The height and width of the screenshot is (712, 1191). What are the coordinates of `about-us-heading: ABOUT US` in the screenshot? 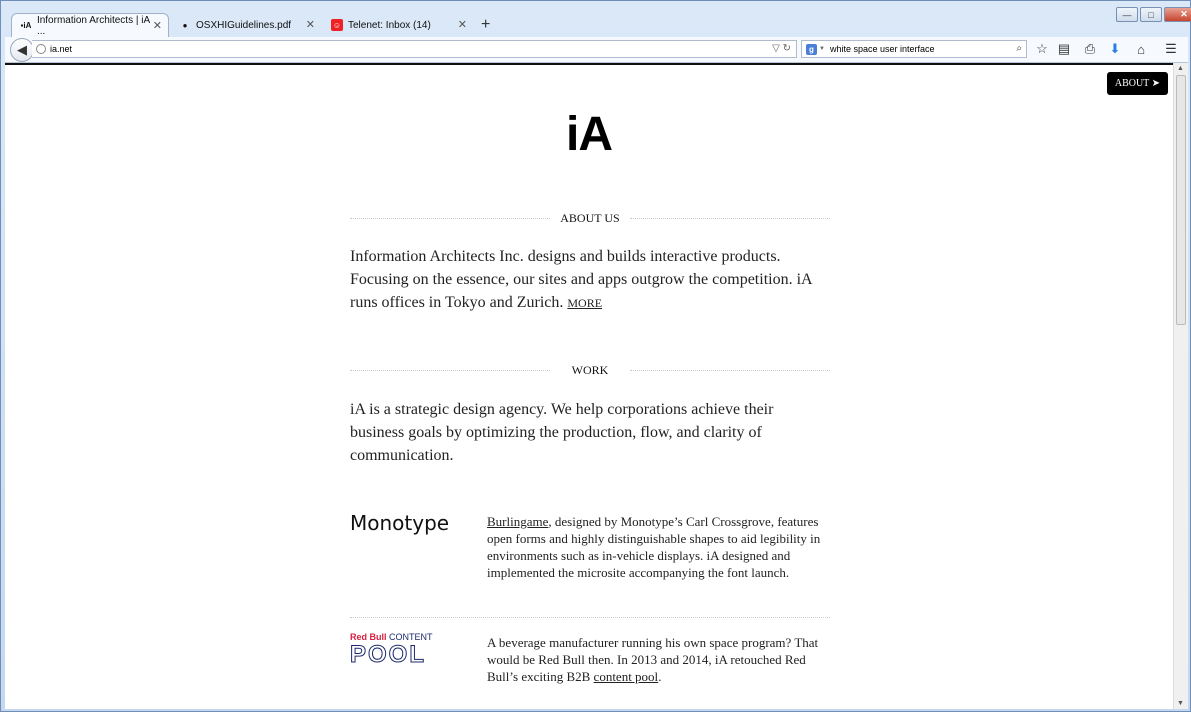 It's located at (590, 218).